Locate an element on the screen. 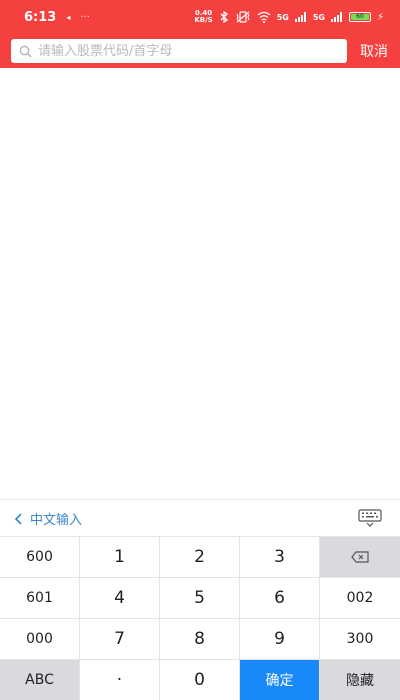 This screenshot has height=700, width=400. cancel-button: 取消 is located at coordinates (374, 51).